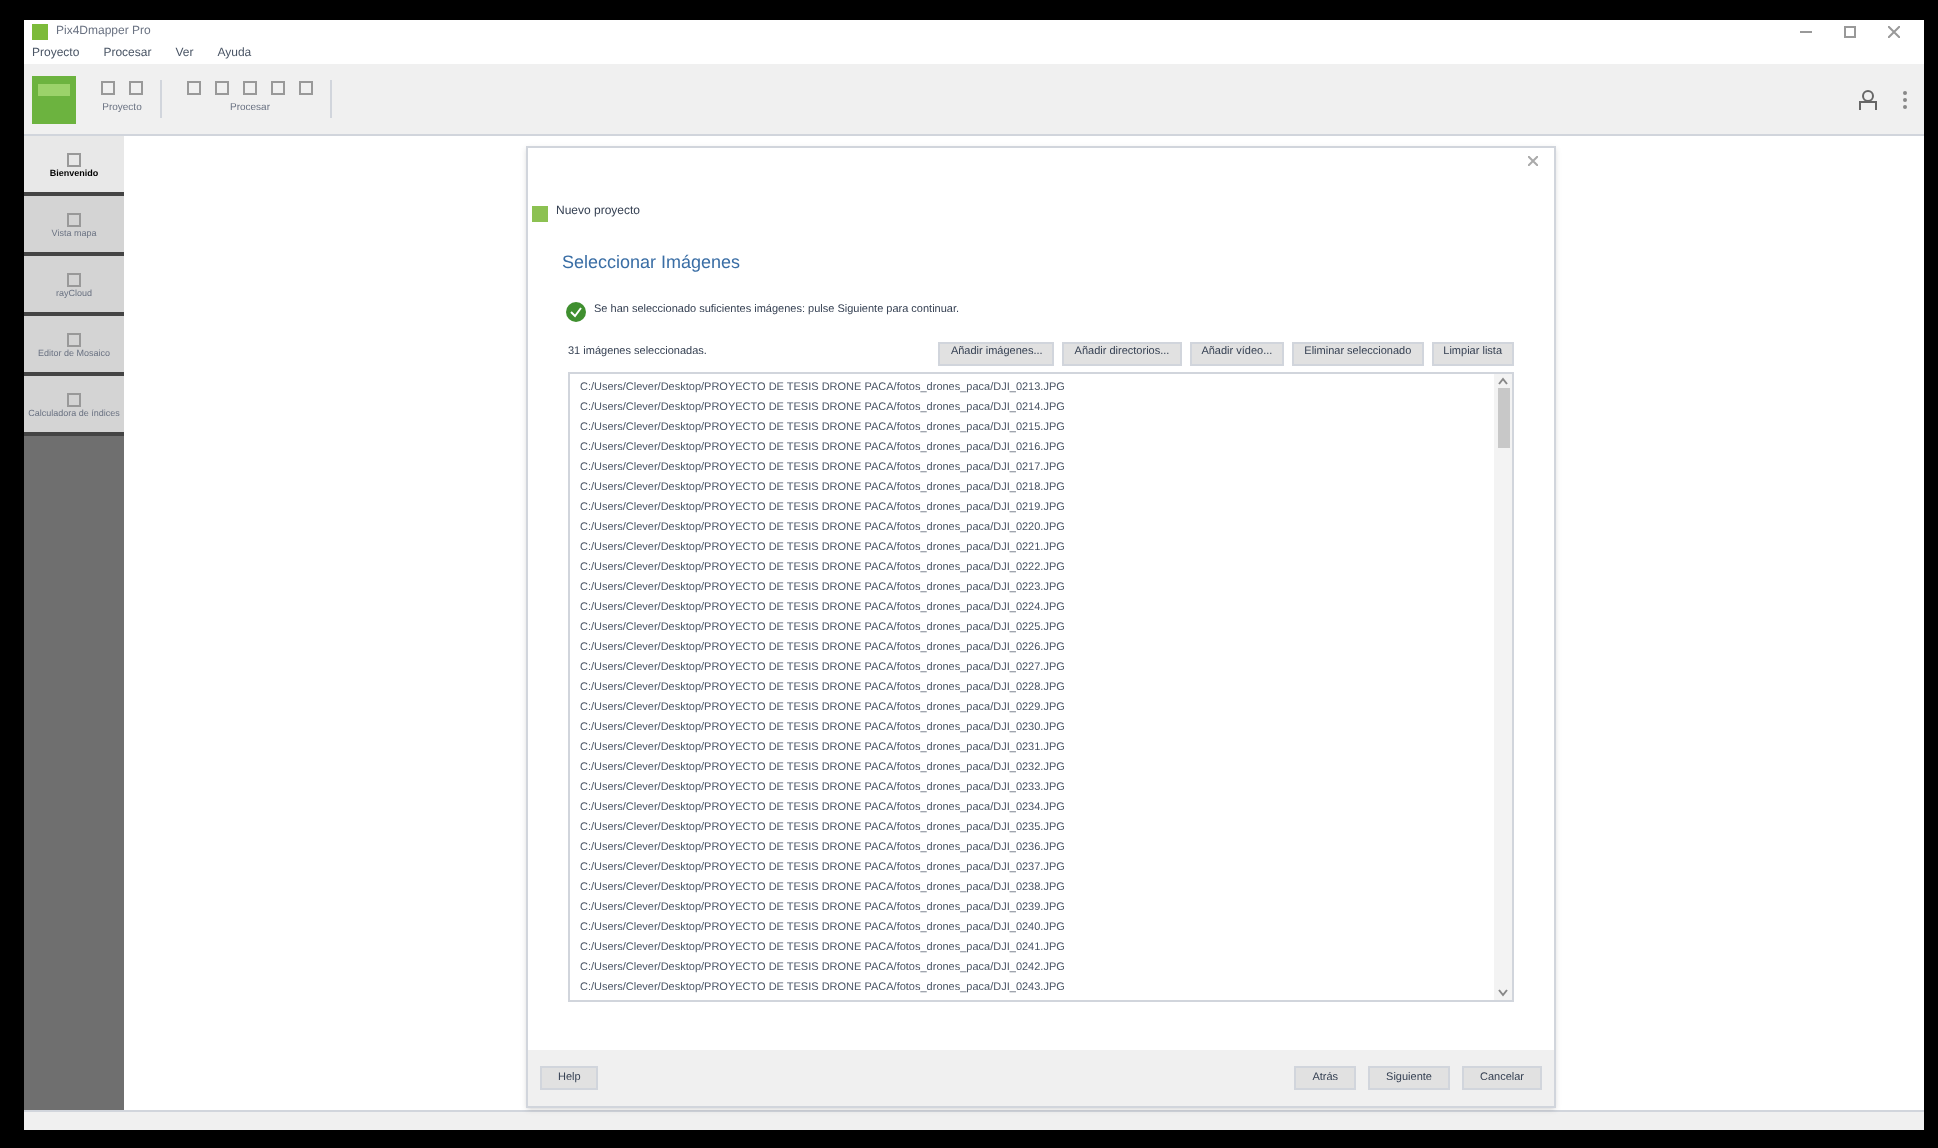 The image size is (1938, 1148). Describe the element at coordinates (1868, 99) in the screenshot. I see `user-icon` at that location.